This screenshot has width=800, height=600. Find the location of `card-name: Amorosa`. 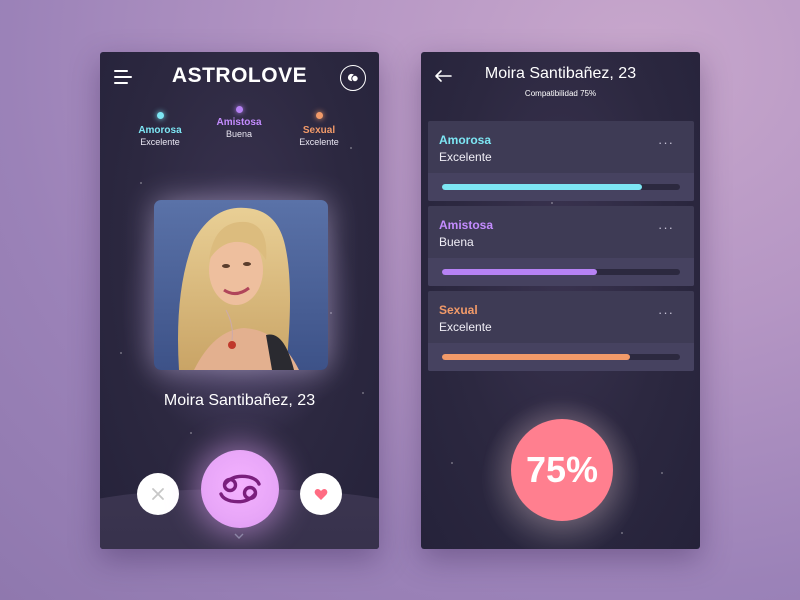

card-name: Amorosa is located at coordinates (465, 140).